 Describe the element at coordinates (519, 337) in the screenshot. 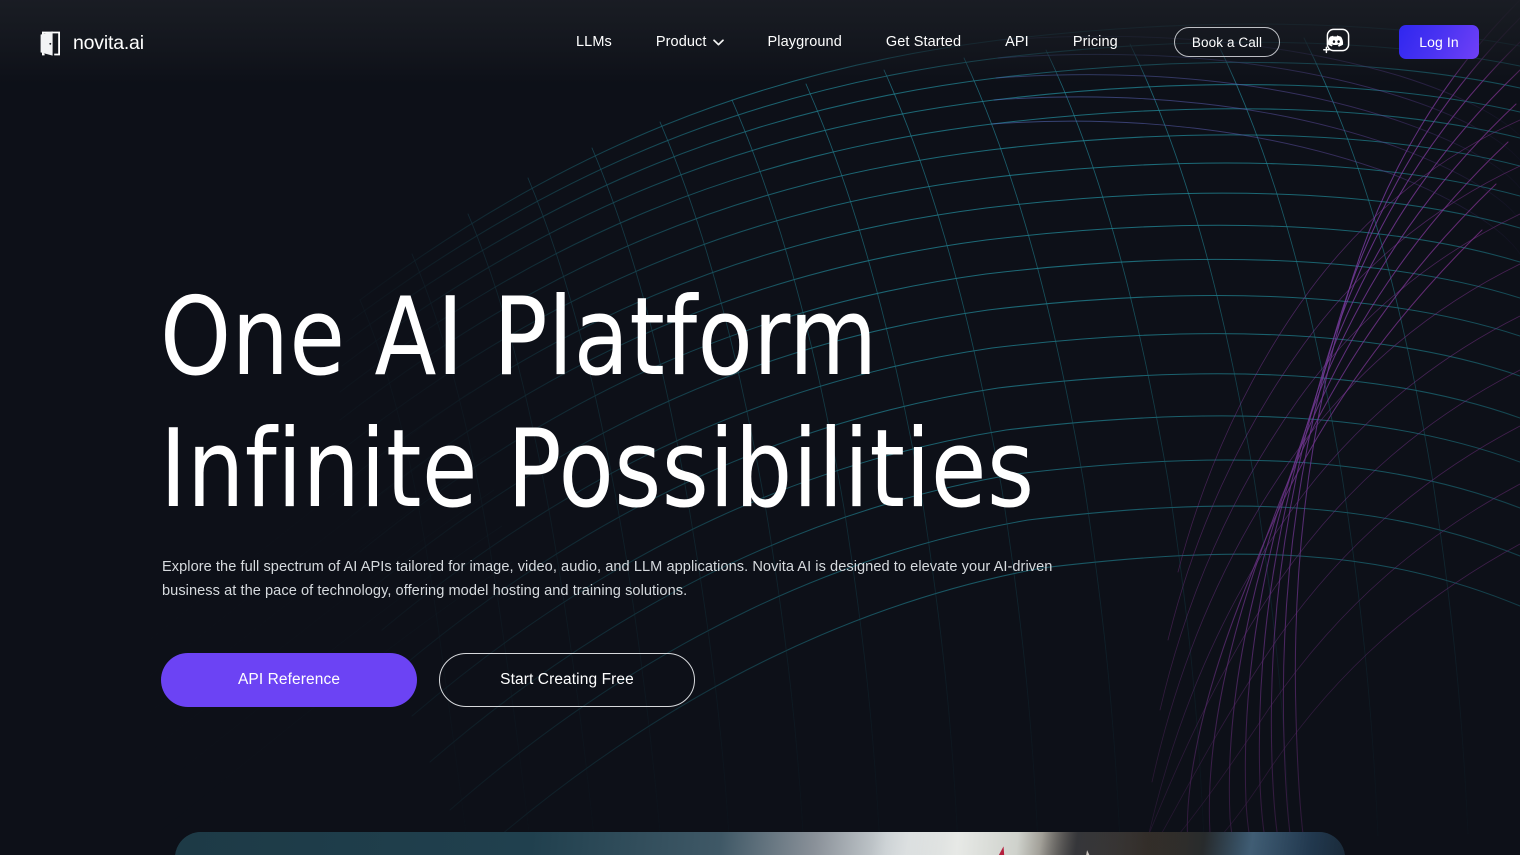

I see `hero-headline-line-1: One AI Platform` at that location.